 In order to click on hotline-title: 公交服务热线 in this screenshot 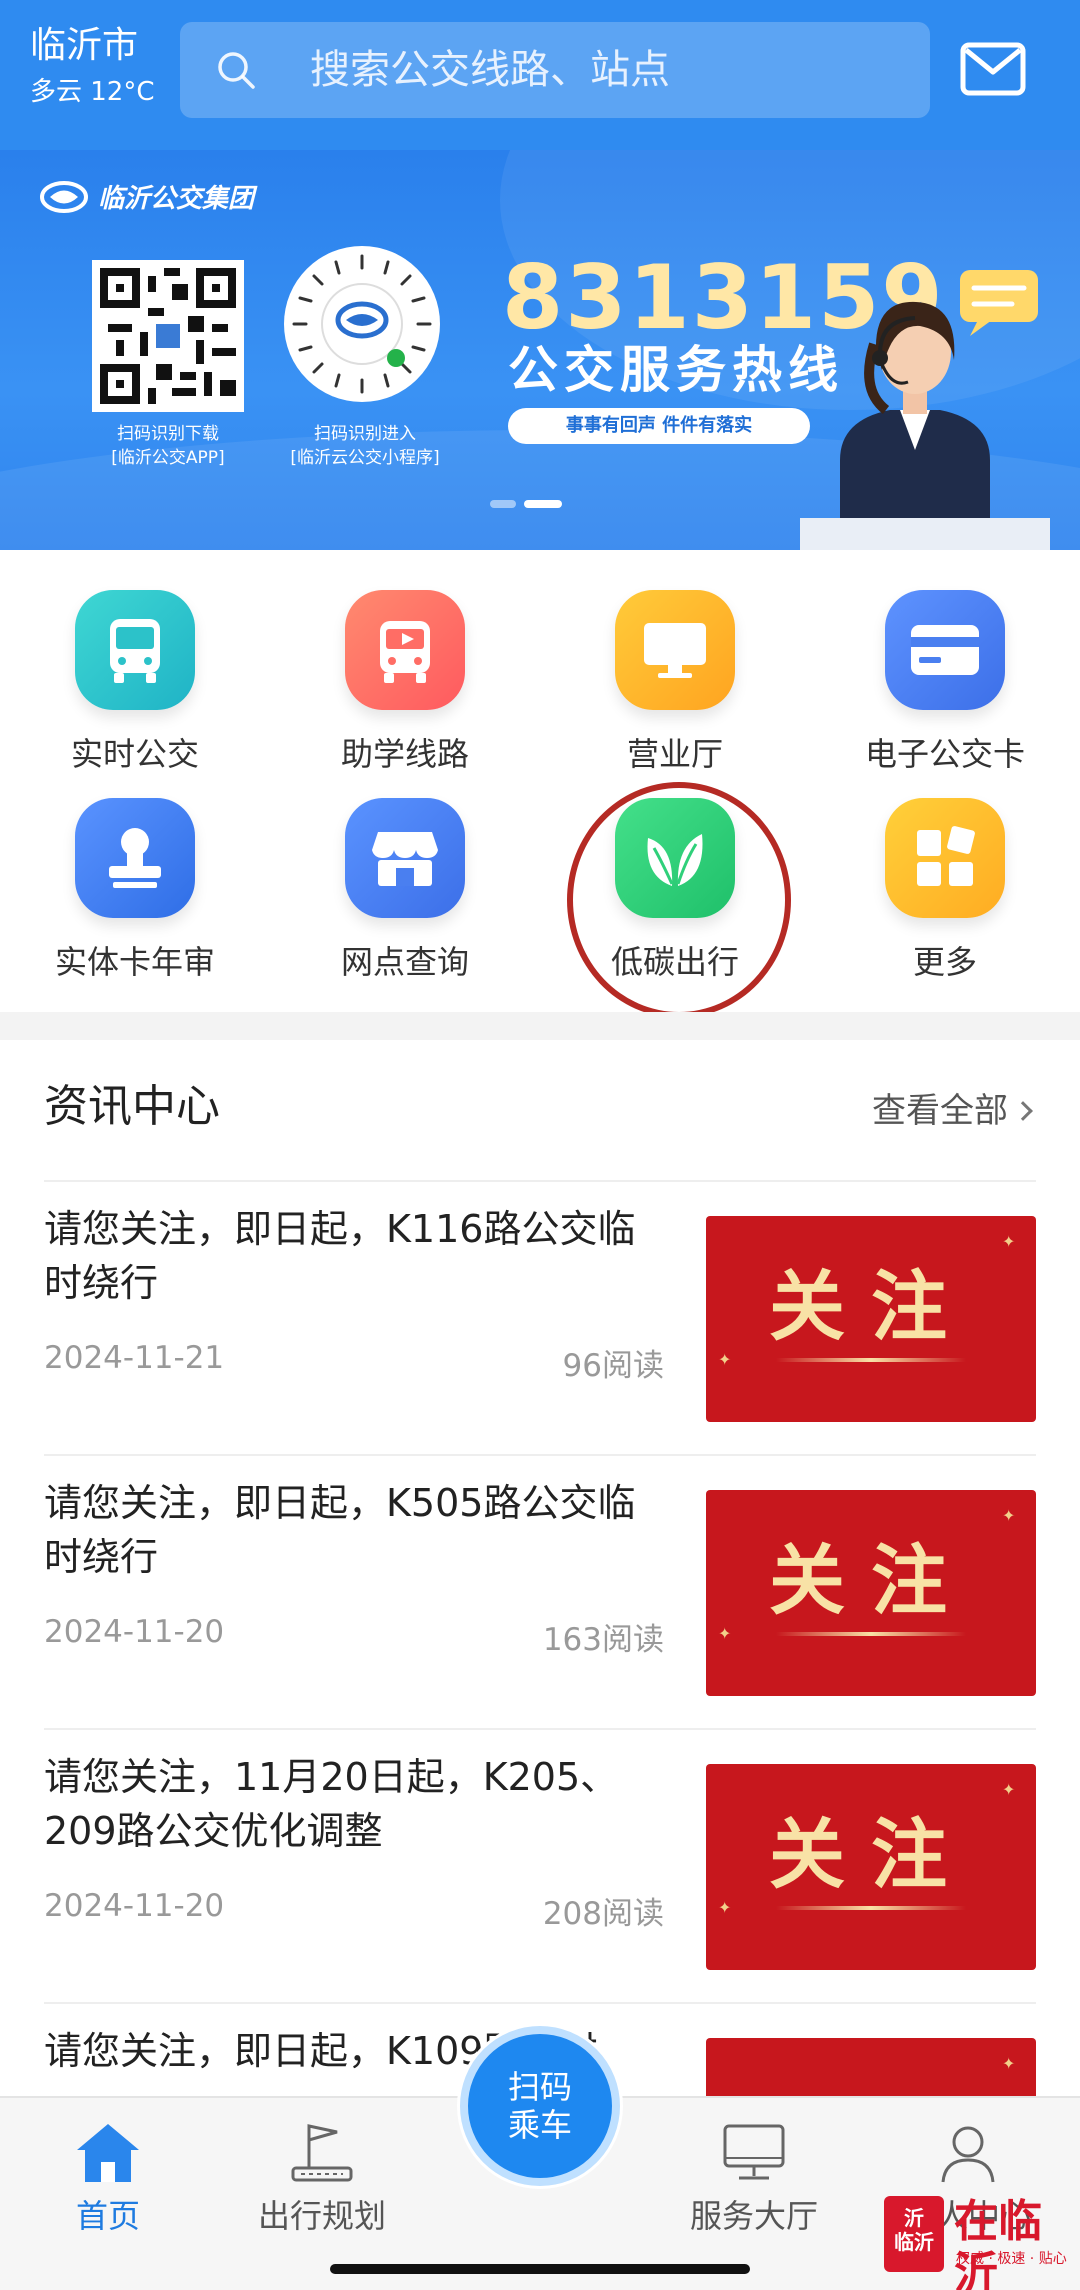, I will do `click(676, 370)`.